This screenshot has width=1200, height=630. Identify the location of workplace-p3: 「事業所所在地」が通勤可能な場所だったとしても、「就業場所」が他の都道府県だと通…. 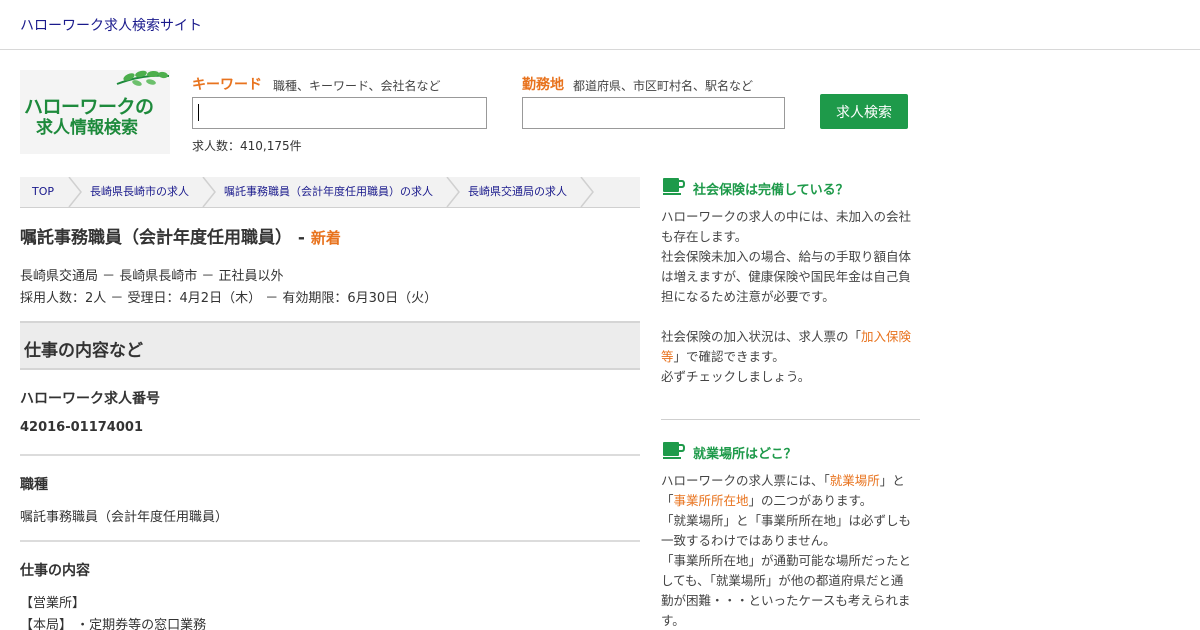
(786, 590).